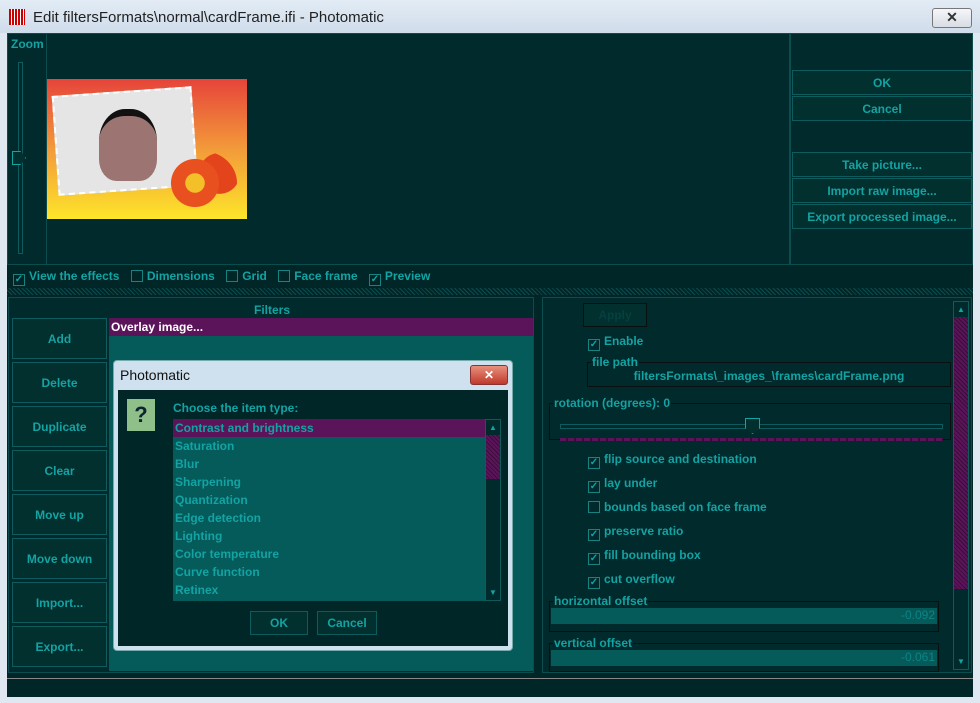 The height and width of the screenshot is (703, 980). What do you see at coordinates (59, 382) in the screenshot?
I see `filter-button-delete: Delete` at bounding box center [59, 382].